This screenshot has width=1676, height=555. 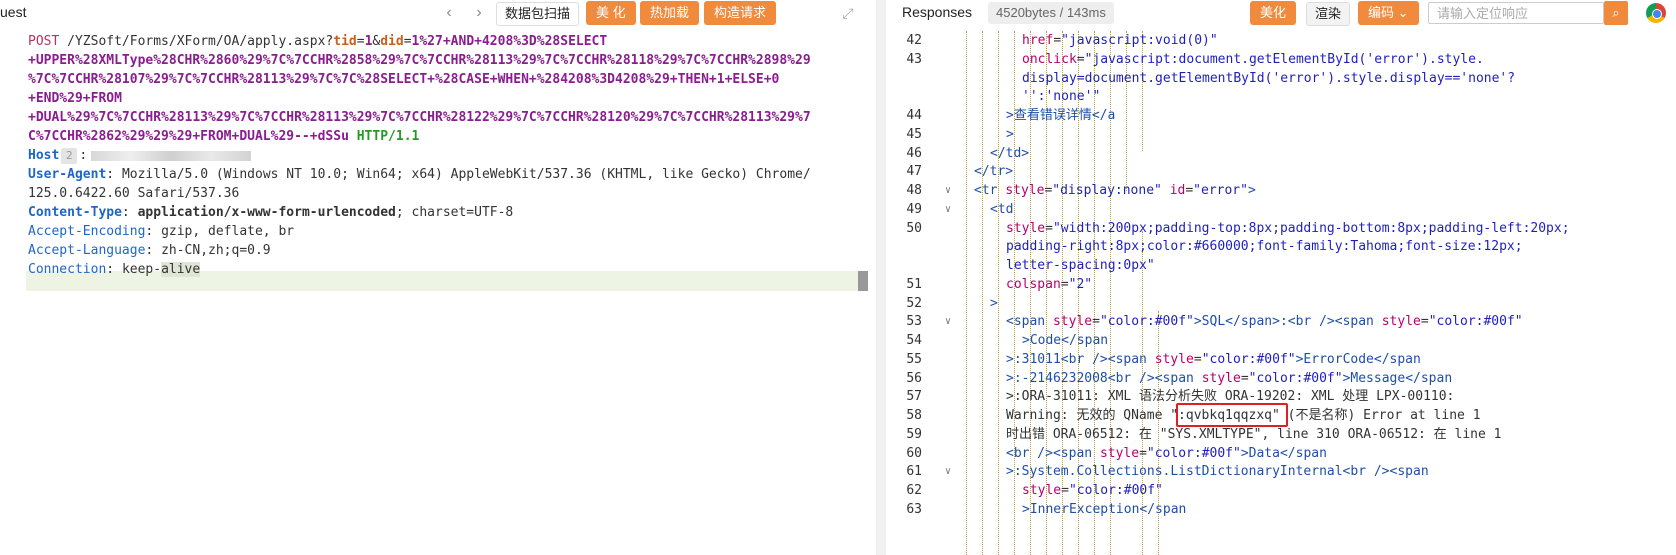 What do you see at coordinates (1061, 115) in the screenshot?
I see `code-line-44: >查看错误详情</a` at bounding box center [1061, 115].